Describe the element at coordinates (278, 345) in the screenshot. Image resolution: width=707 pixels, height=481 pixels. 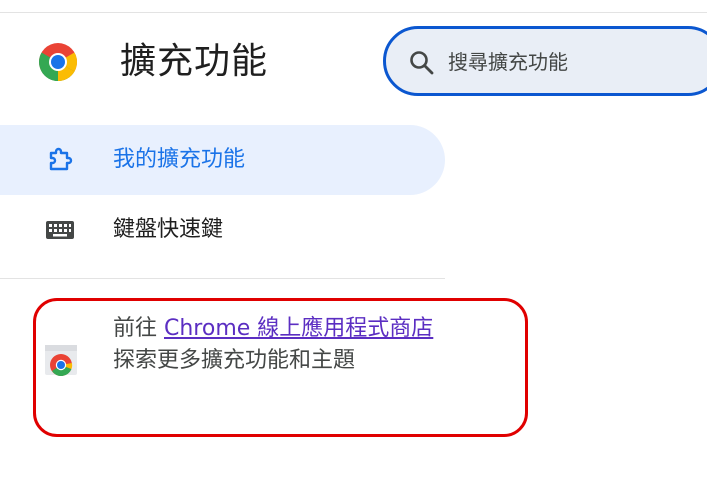
I see `promo-text: 前往 Chrome 線上應用程式商店 探索更多擴充功能和主題` at that location.